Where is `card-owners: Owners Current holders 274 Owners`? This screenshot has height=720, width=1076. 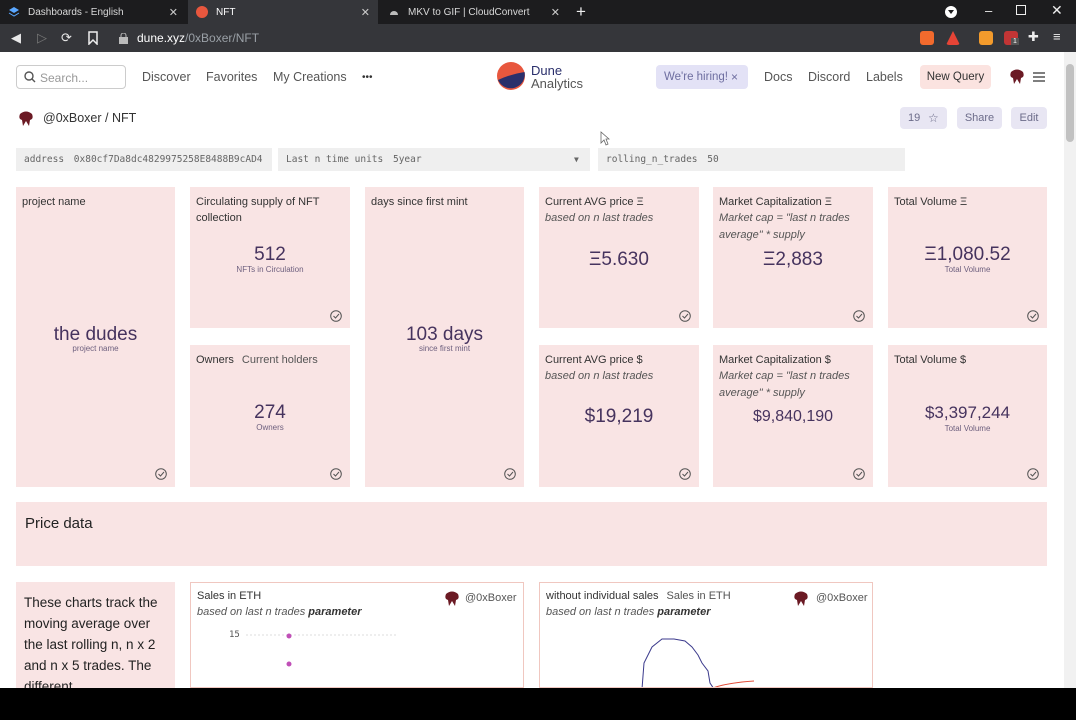 card-owners: Owners Current holders 274 Owners is located at coordinates (270, 416).